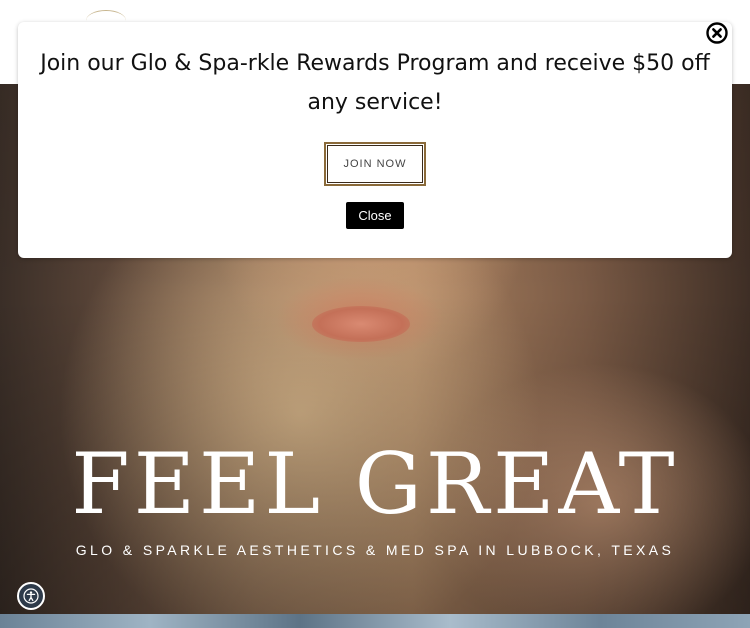  Describe the element at coordinates (375, 215) in the screenshot. I see `close-button: Close` at that location.